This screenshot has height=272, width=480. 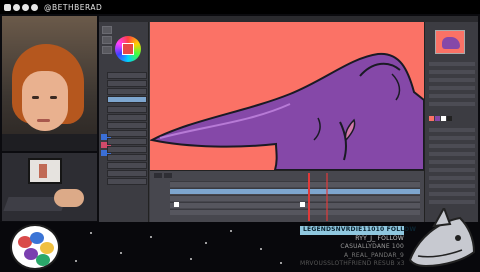 I want to click on color-wheel, so click(x=128, y=49).